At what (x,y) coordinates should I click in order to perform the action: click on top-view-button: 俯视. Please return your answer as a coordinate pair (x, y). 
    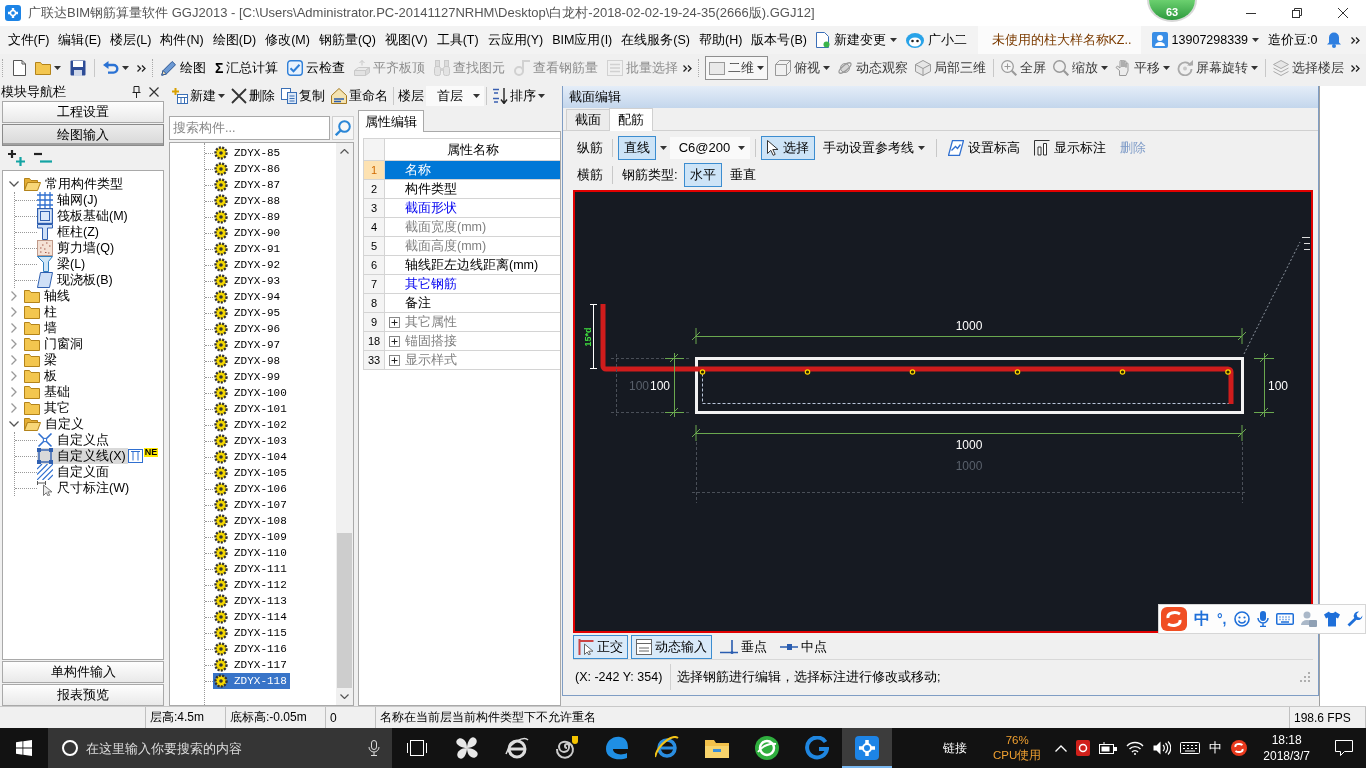
    Looking at the image, I should click on (802, 68).